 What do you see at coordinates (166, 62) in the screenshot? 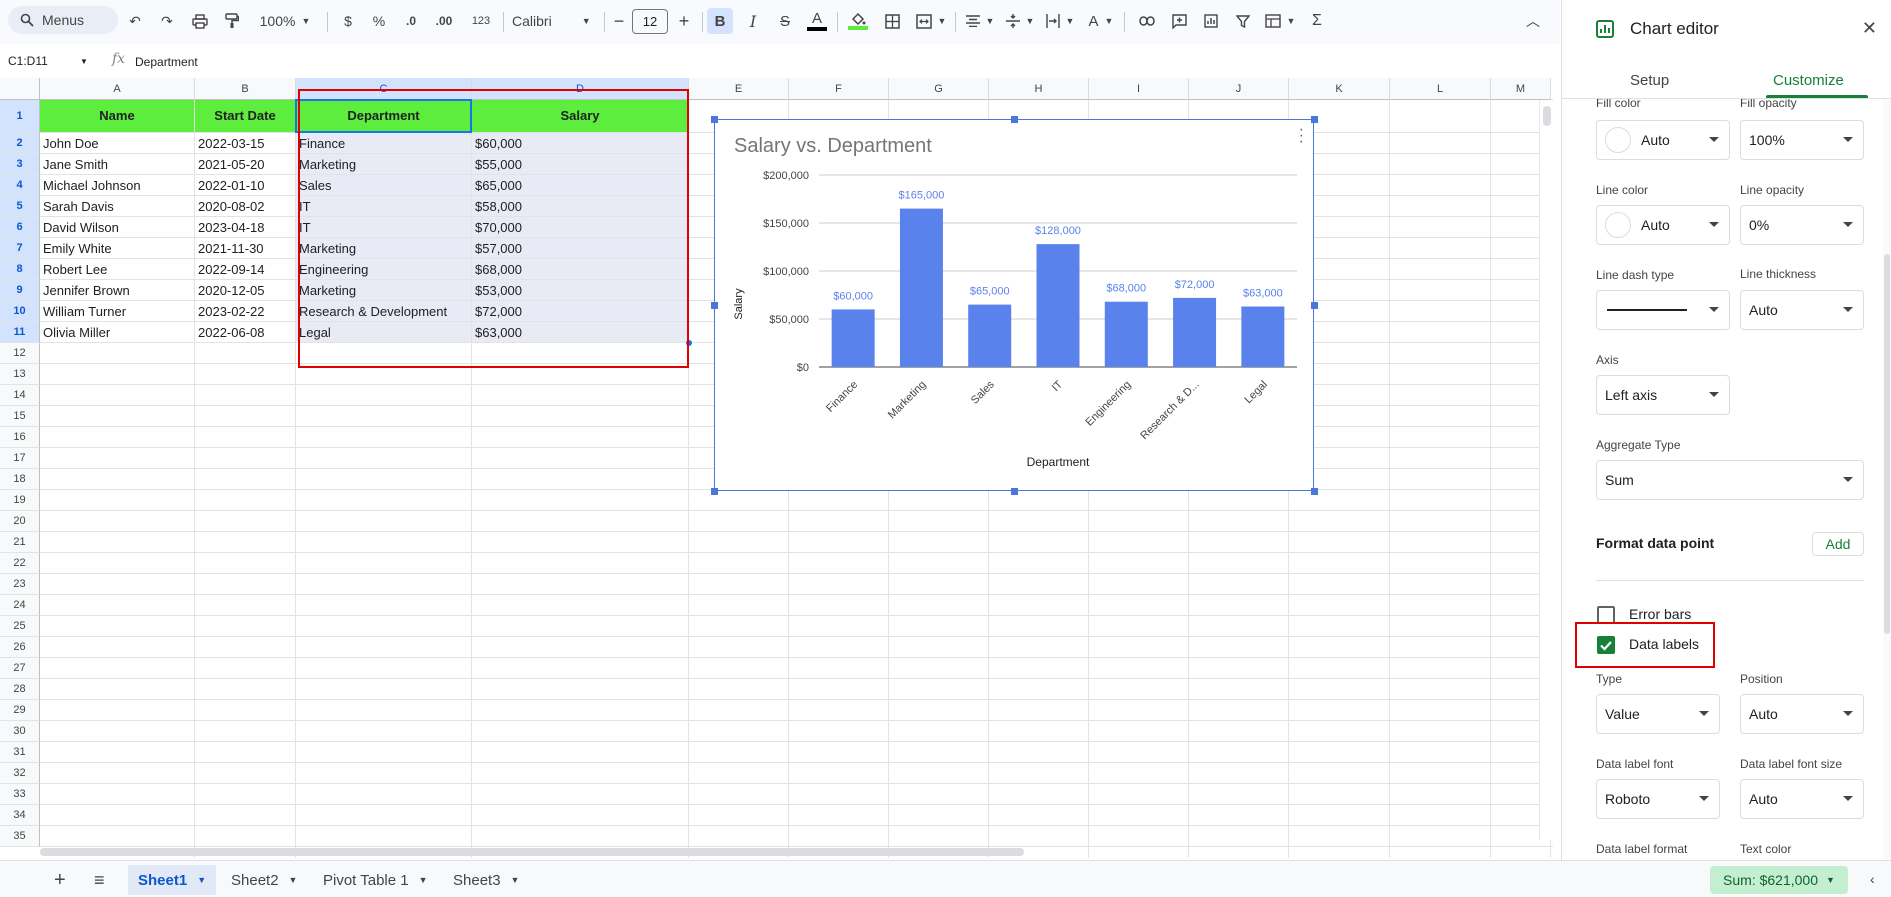
I see `formula-input: Department` at bounding box center [166, 62].